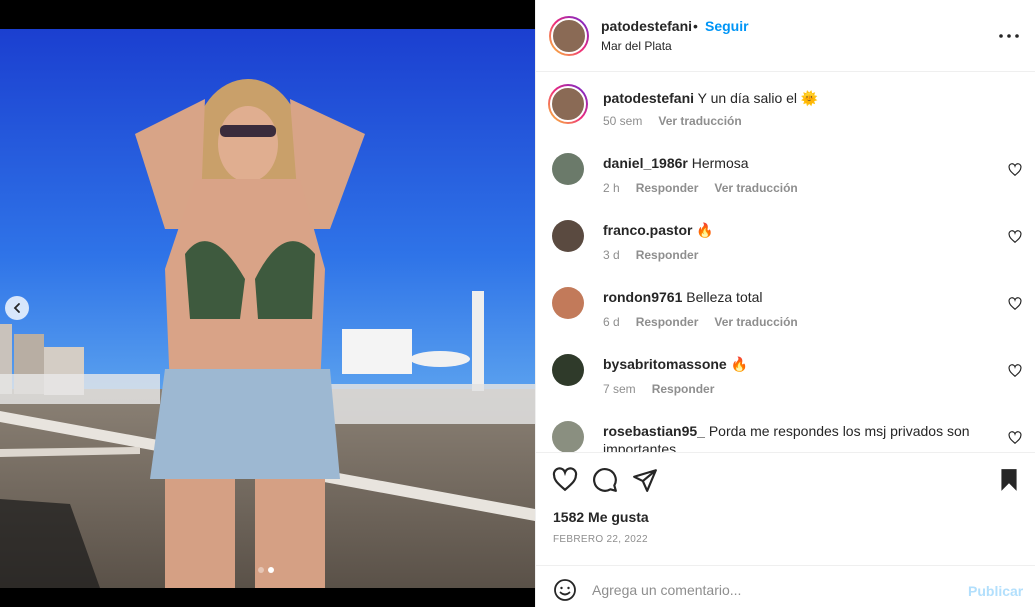 This screenshot has height=607, width=1035. Describe the element at coordinates (648, 98) in the screenshot. I see `caption-username: patodestefani` at that location.